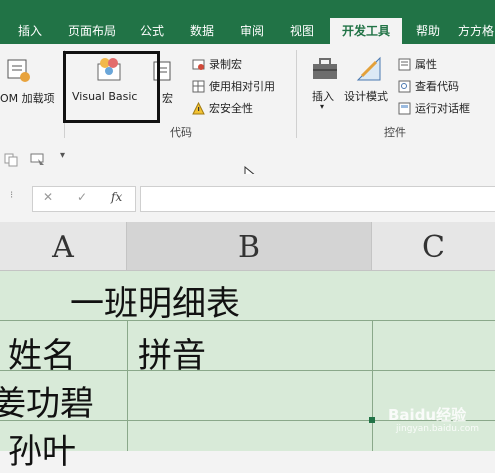 This screenshot has height=473, width=495. What do you see at coordinates (296, 94) in the screenshot?
I see `group-divider` at bounding box center [296, 94].